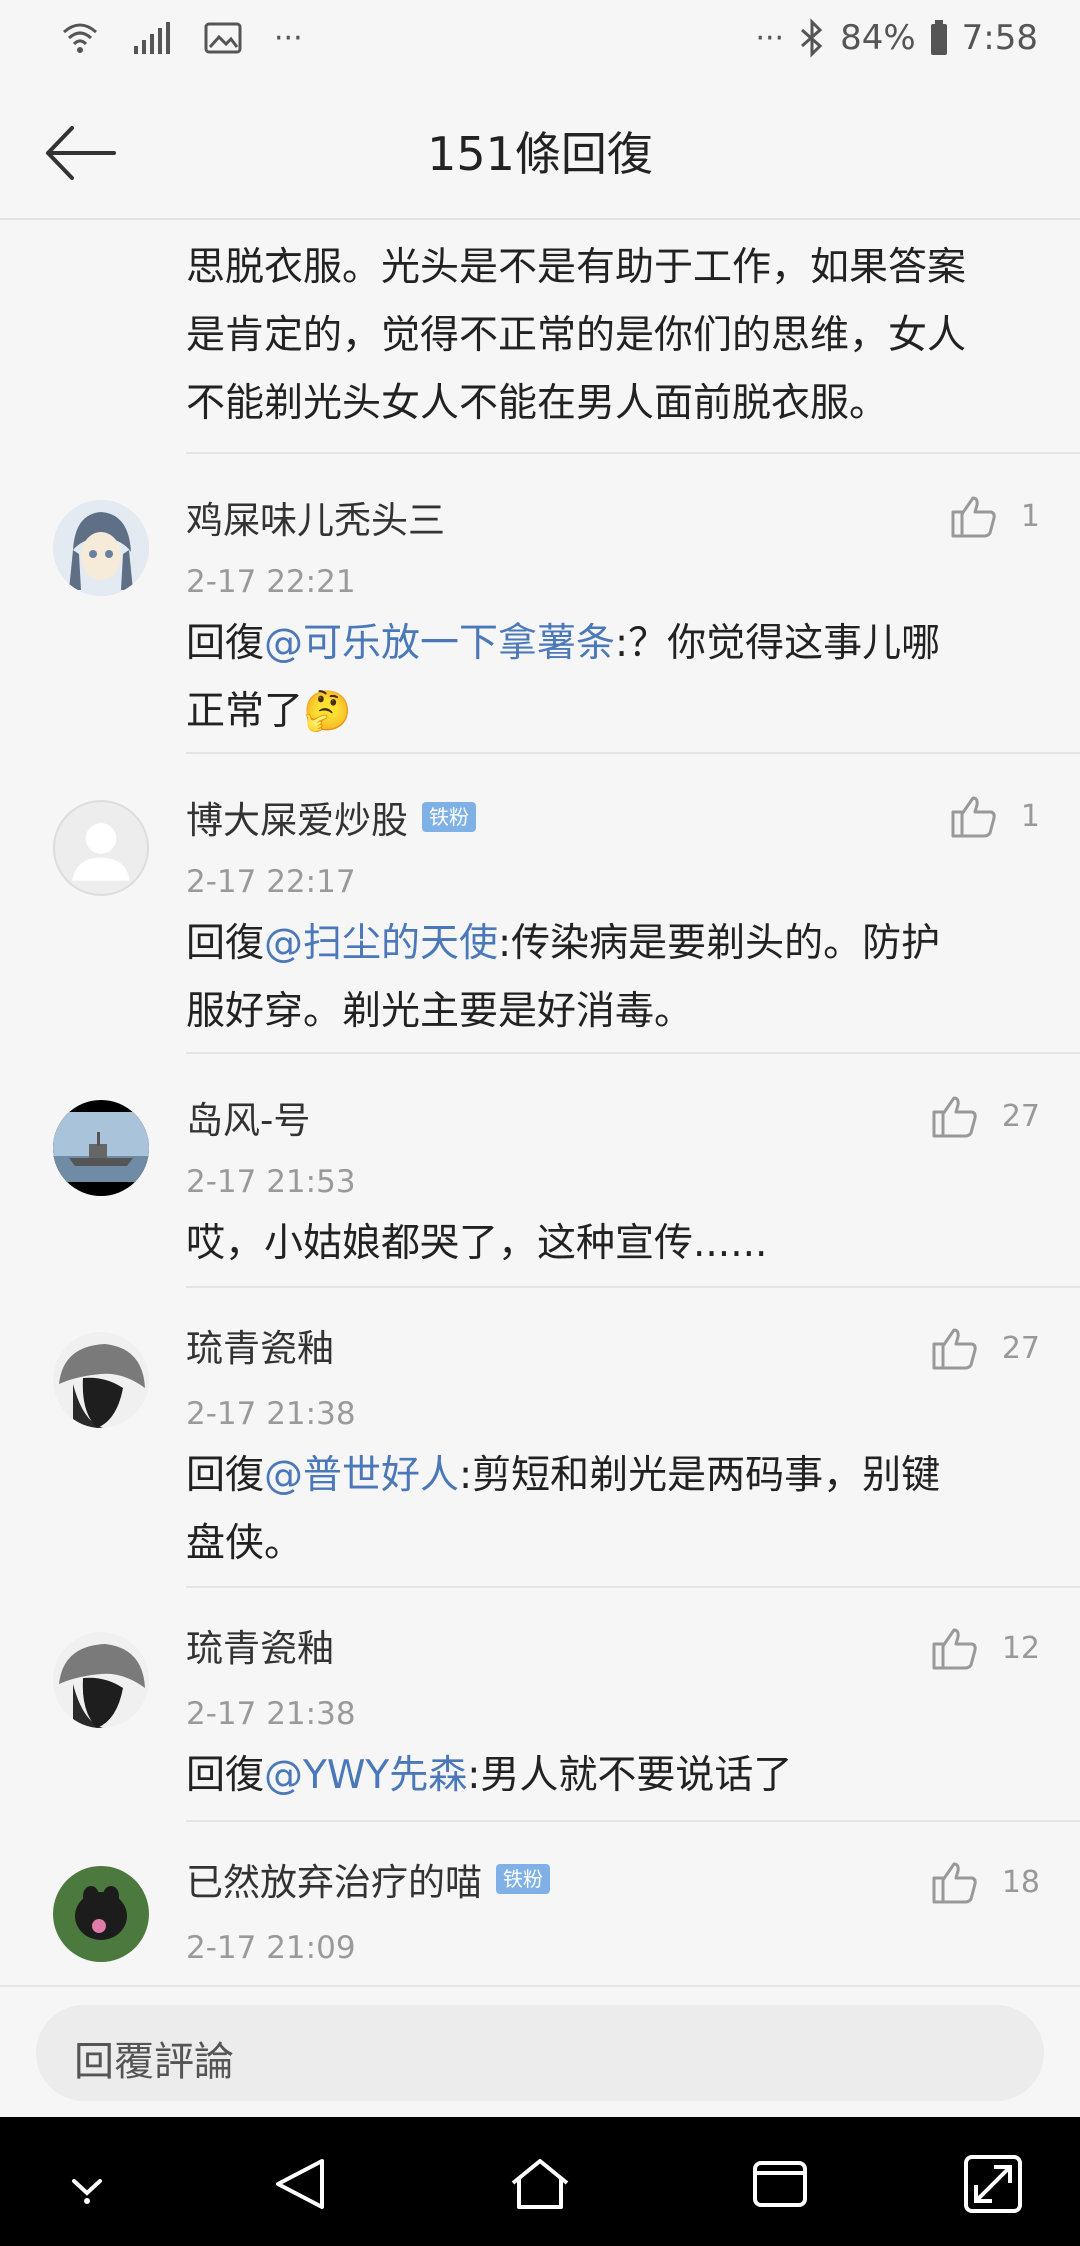  I want to click on home-icon, so click(540, 2184).